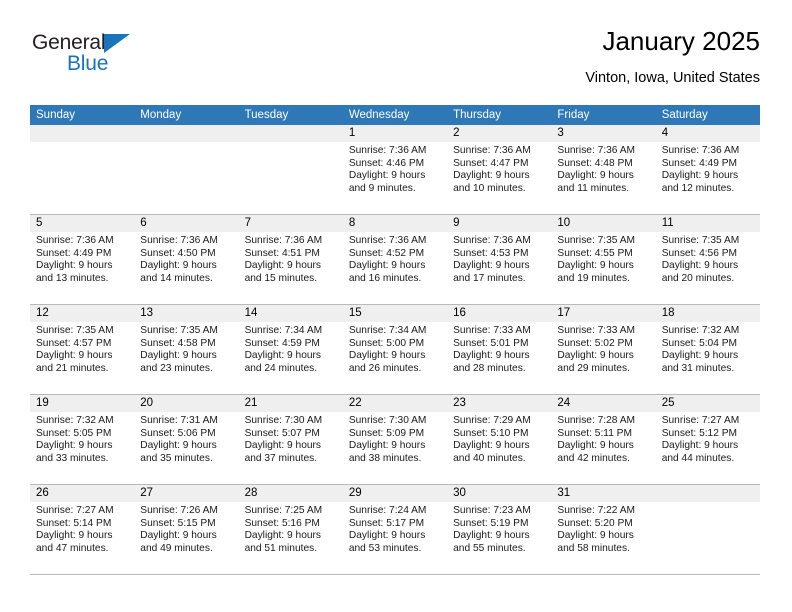 The image size is (792, 612). Describe the element at coordinates (387, 272) in the screenshot. I see `daylight-text: Daylight: 9 hours and 16 minutes.` at that location.